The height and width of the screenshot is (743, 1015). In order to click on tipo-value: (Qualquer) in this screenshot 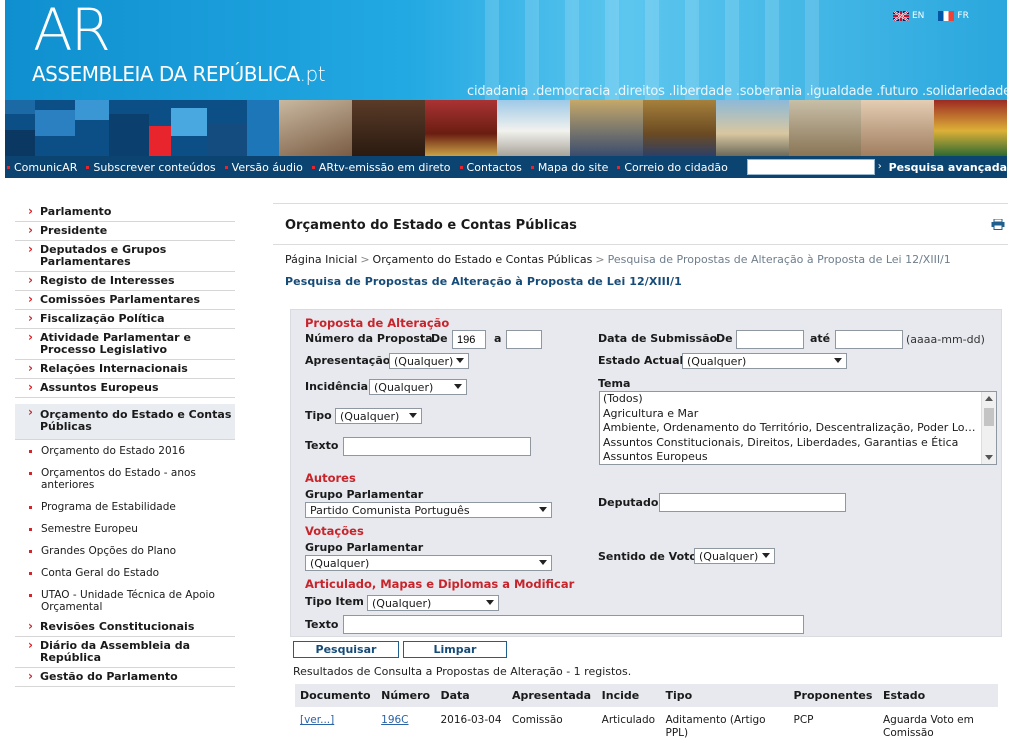, I will do `click(370, 416)`.